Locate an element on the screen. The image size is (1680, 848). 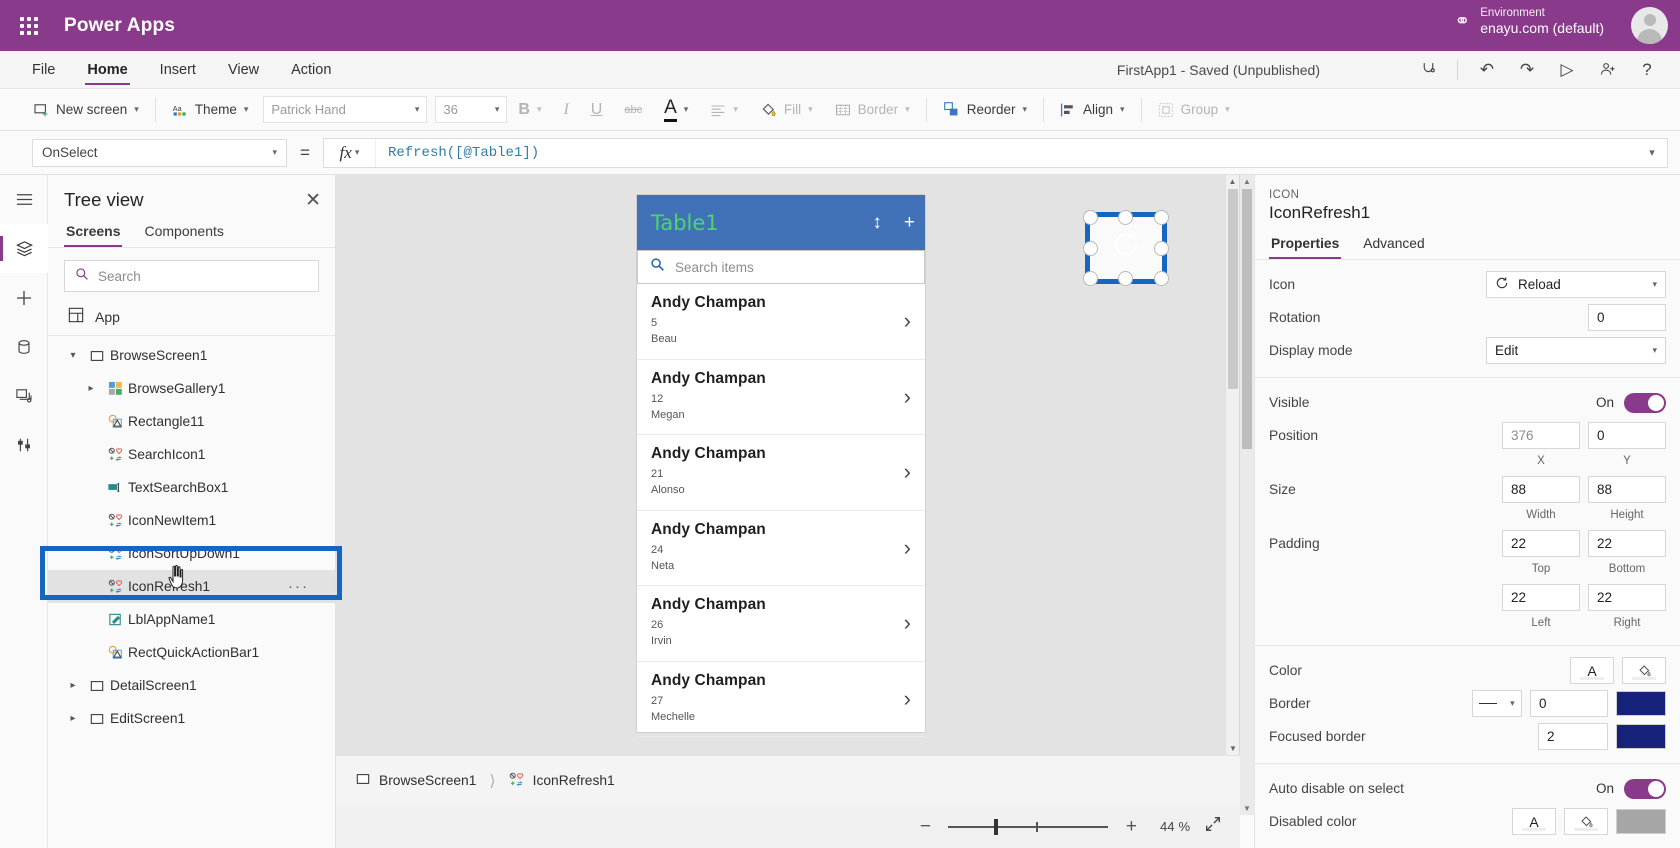
font-color-button: A ▾ is located at coordinates (676, 110).